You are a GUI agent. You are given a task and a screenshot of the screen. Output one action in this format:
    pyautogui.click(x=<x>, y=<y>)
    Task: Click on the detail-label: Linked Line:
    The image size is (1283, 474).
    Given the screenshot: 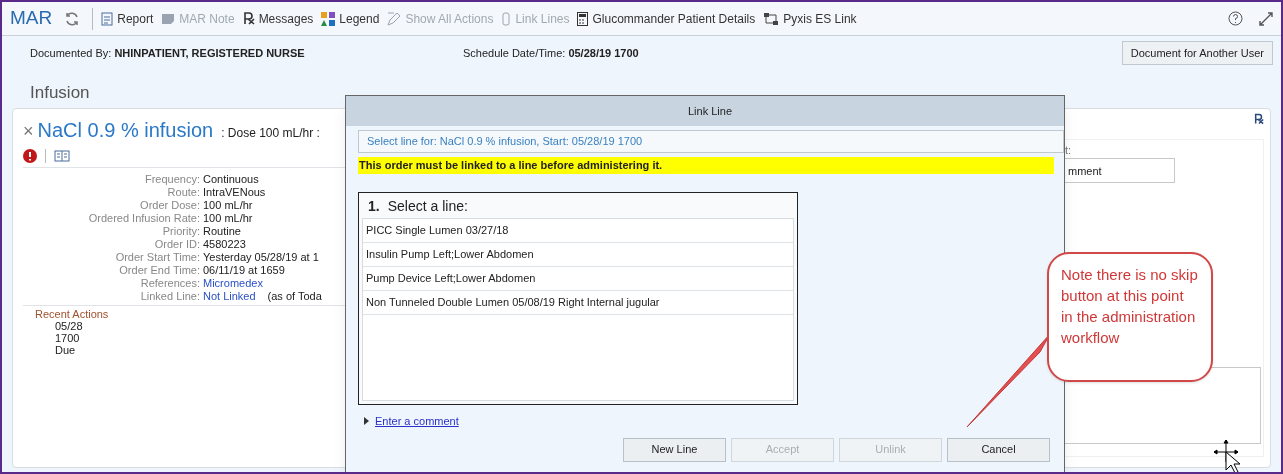 What is the action you would take?
    pyautogui.click(x=170, y=296)
    